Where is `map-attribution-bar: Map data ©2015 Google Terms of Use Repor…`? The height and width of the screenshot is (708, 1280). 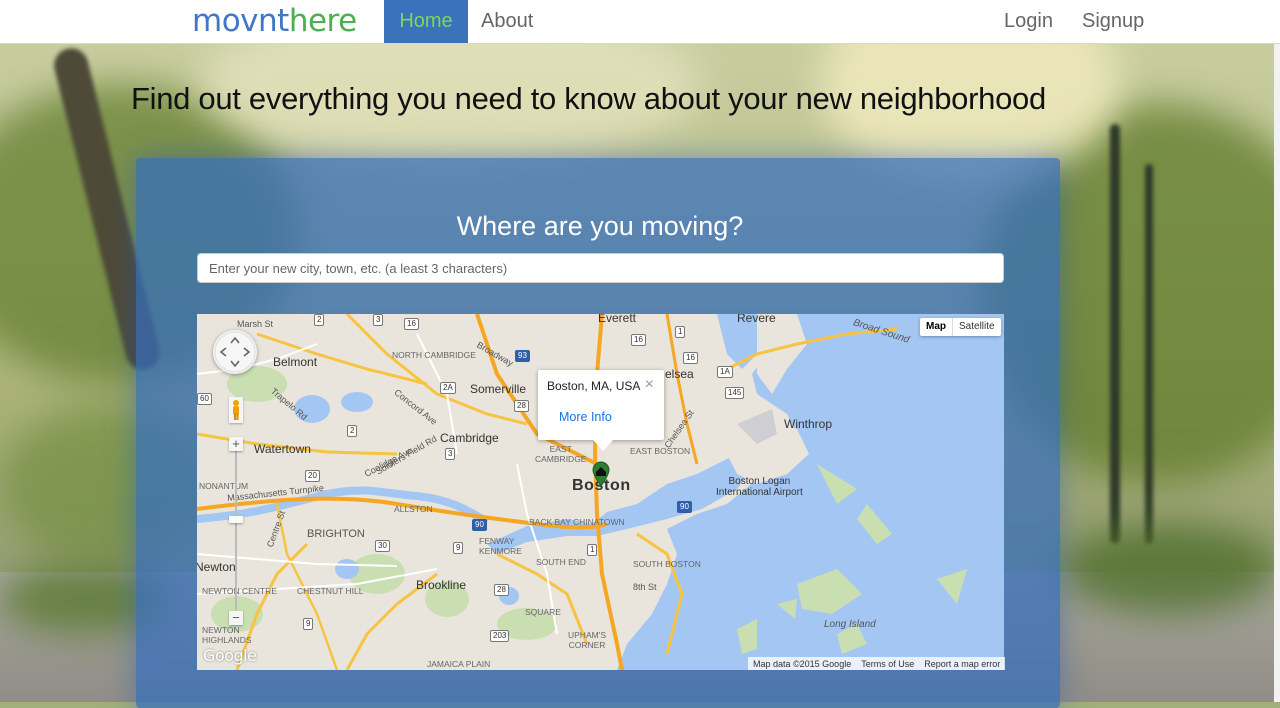
map-attribution-bar: Map data ©2015 Google Terms of Use Repor… is located at coordinates (877, 663).